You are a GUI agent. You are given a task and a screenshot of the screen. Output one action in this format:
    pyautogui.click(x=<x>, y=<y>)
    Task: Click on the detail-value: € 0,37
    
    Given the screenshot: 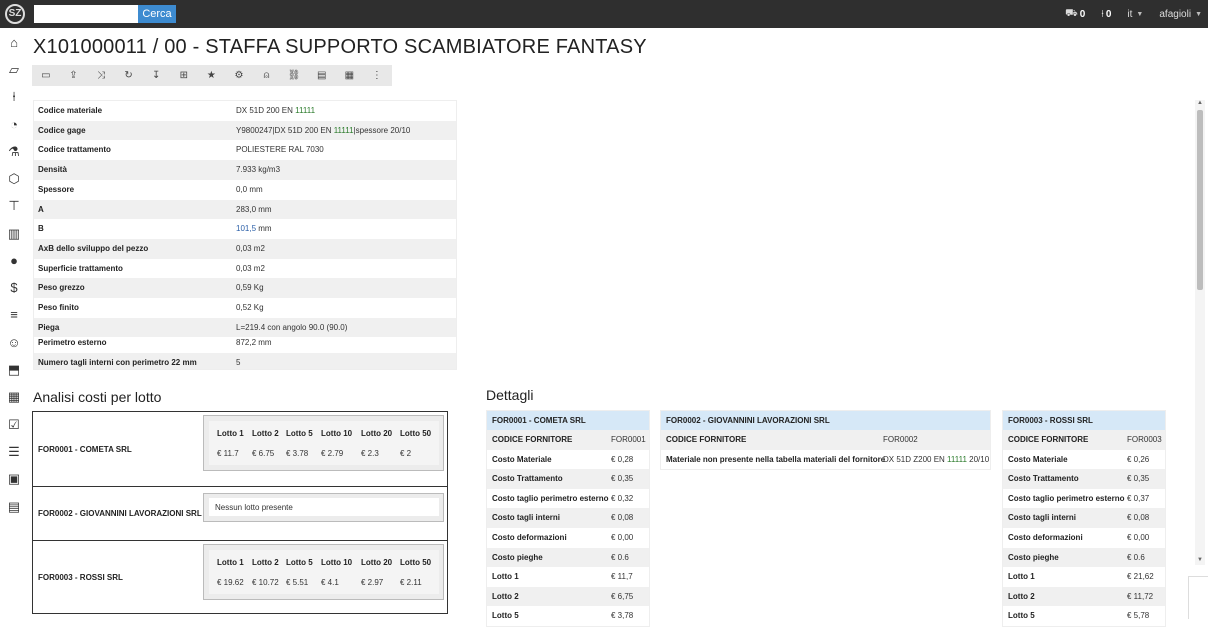 What is the action you would take?
    pyautogui.click(x=1138, y=498)
    